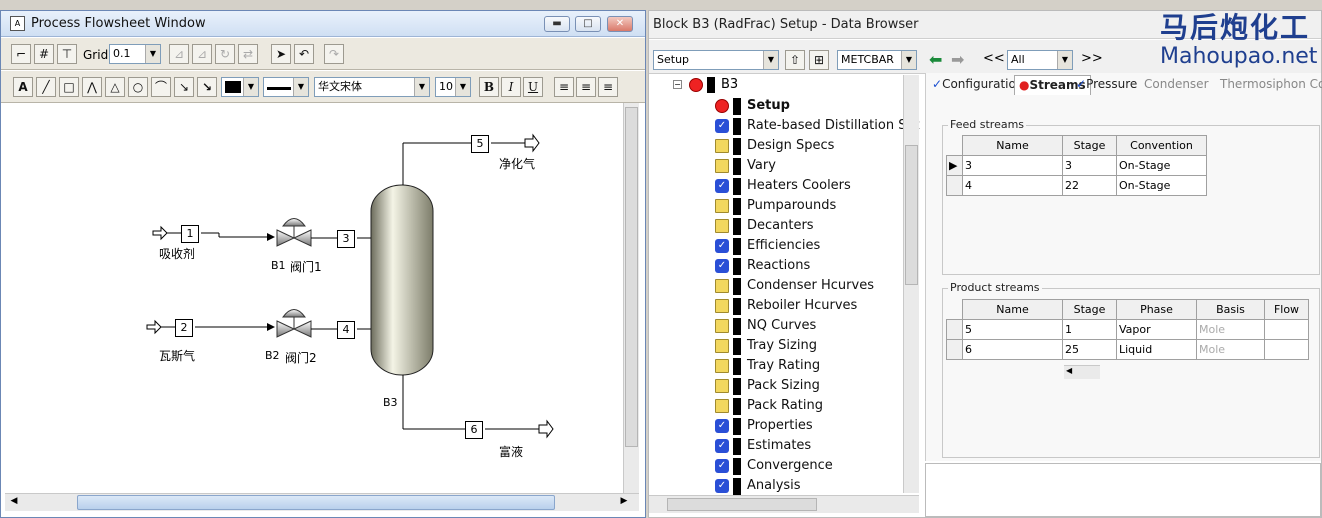  I want to click on grid-size-select: 0.1 ▼, so click(135, 54).